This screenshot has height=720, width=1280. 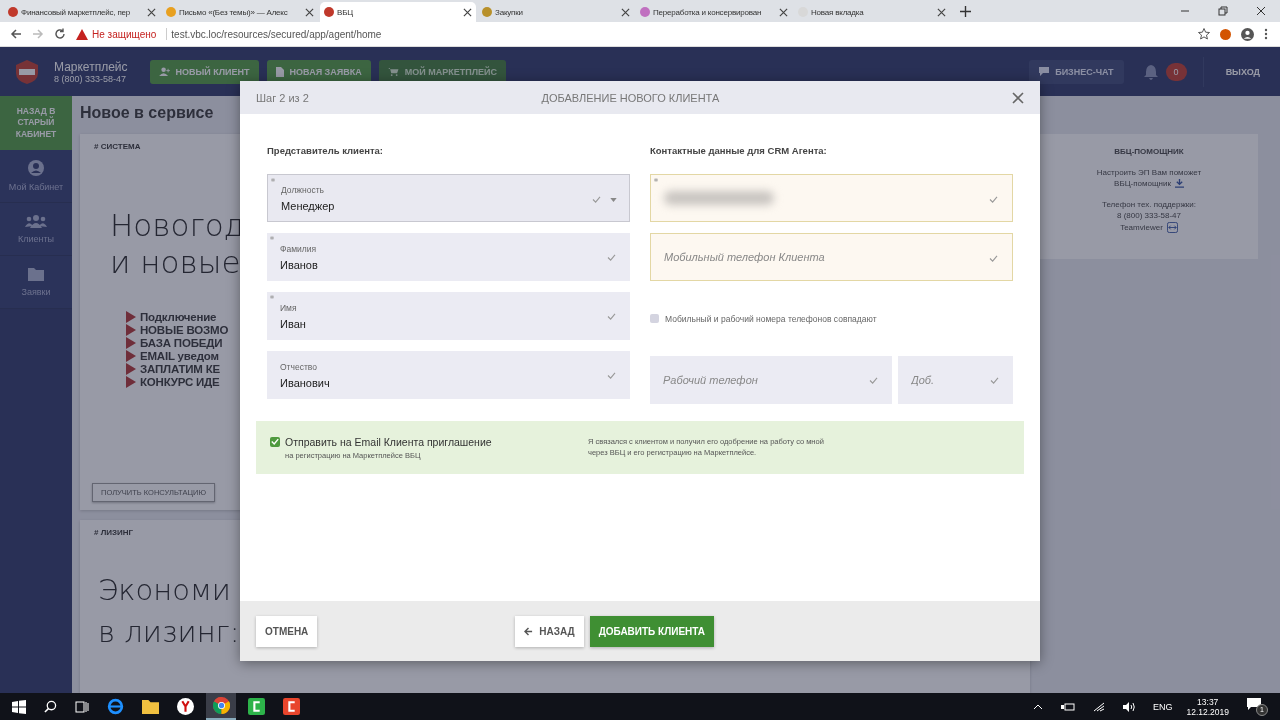 I want to click on browser-tab: Финансовый маркетплейс, пер, so click(x=82, y=12).